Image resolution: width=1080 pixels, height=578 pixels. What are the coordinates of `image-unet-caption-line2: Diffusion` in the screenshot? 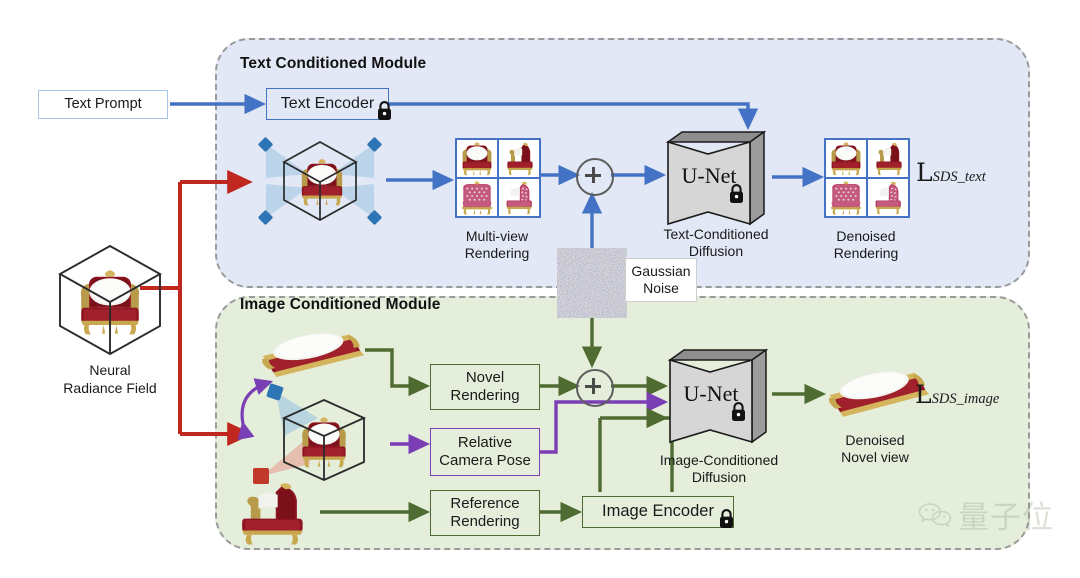 It's located at (719, 477).